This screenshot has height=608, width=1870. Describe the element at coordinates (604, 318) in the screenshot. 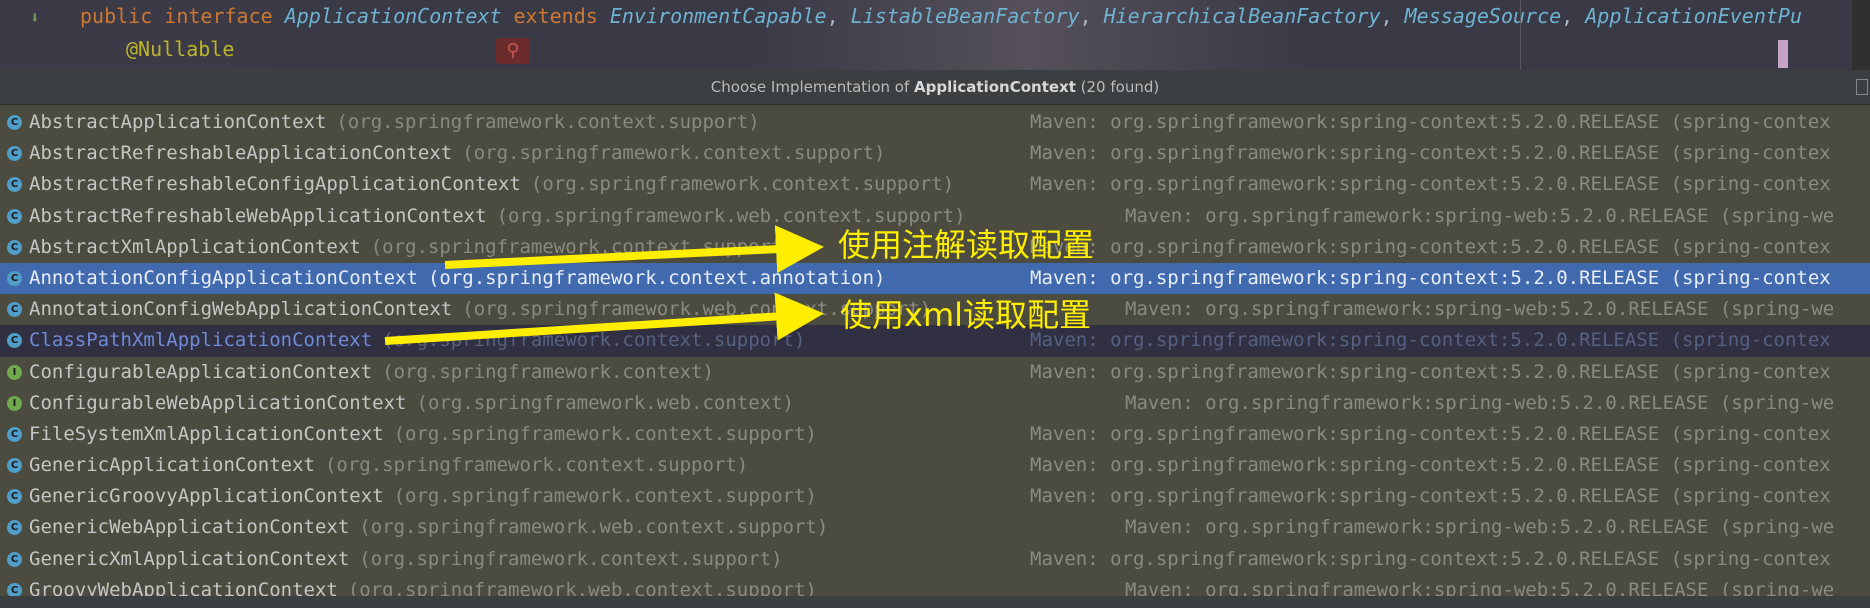

I see `annotation-arrow-xml` at that location.